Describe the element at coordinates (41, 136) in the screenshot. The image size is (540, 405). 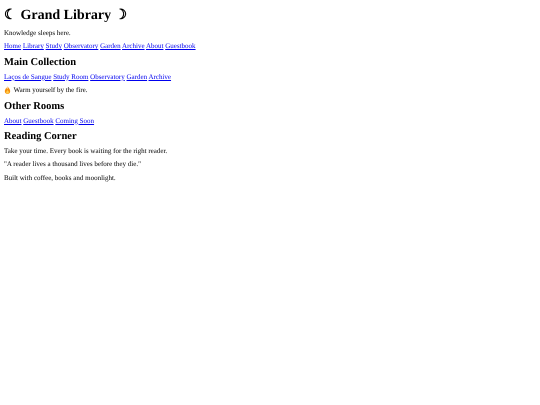
I see `section-heading: Reading Corner` at that location.